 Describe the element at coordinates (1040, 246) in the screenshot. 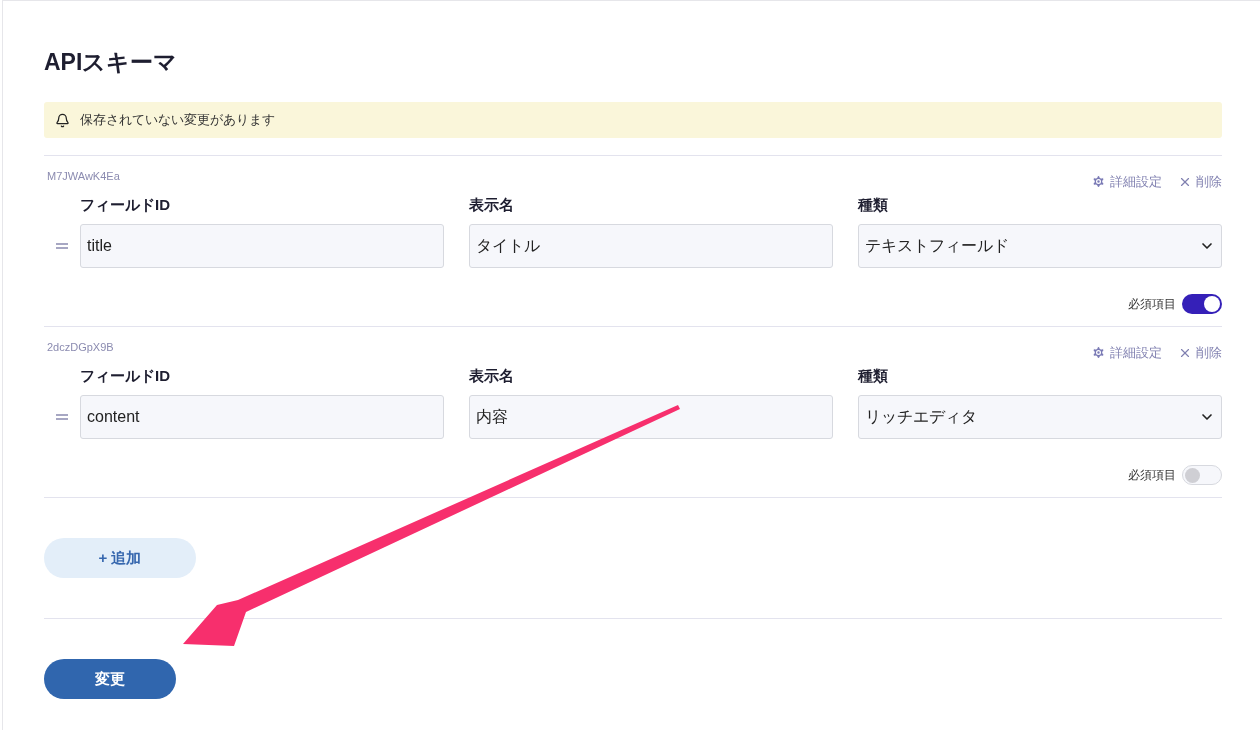

I see `type-select: テキストフィールド` at that location.